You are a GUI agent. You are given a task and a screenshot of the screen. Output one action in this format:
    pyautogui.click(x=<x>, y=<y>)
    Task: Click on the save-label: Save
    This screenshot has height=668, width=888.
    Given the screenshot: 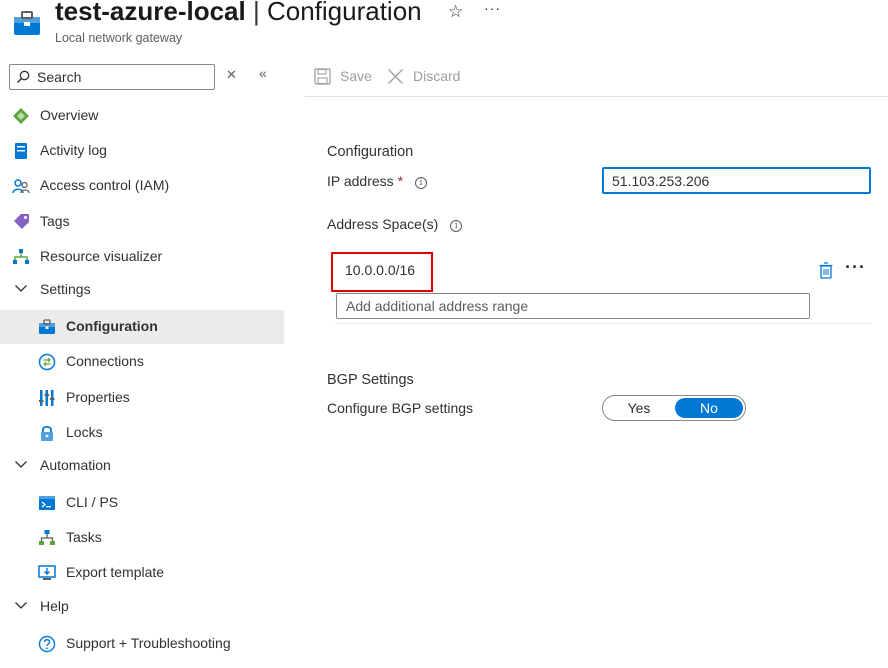 What is the action you would take?
    pyautogui.click(x=356, y=76)
    